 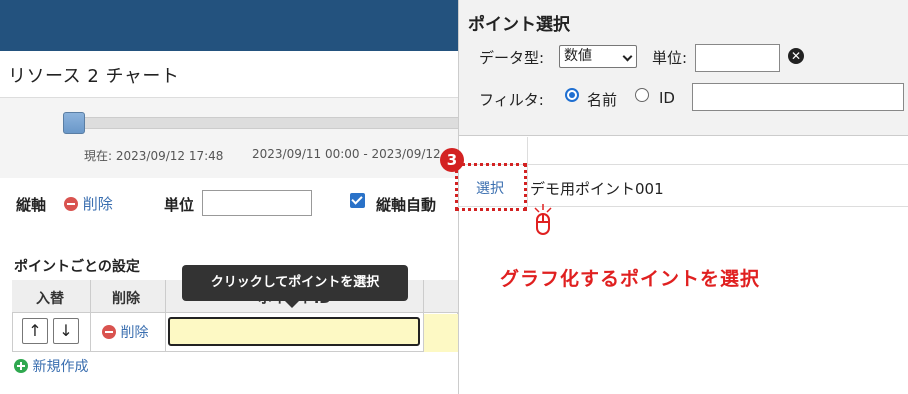 What do you see at coordinates (357, 200) in the screenshot?
I see `axis-auto-checkbox` at bounding box center [357, 200].